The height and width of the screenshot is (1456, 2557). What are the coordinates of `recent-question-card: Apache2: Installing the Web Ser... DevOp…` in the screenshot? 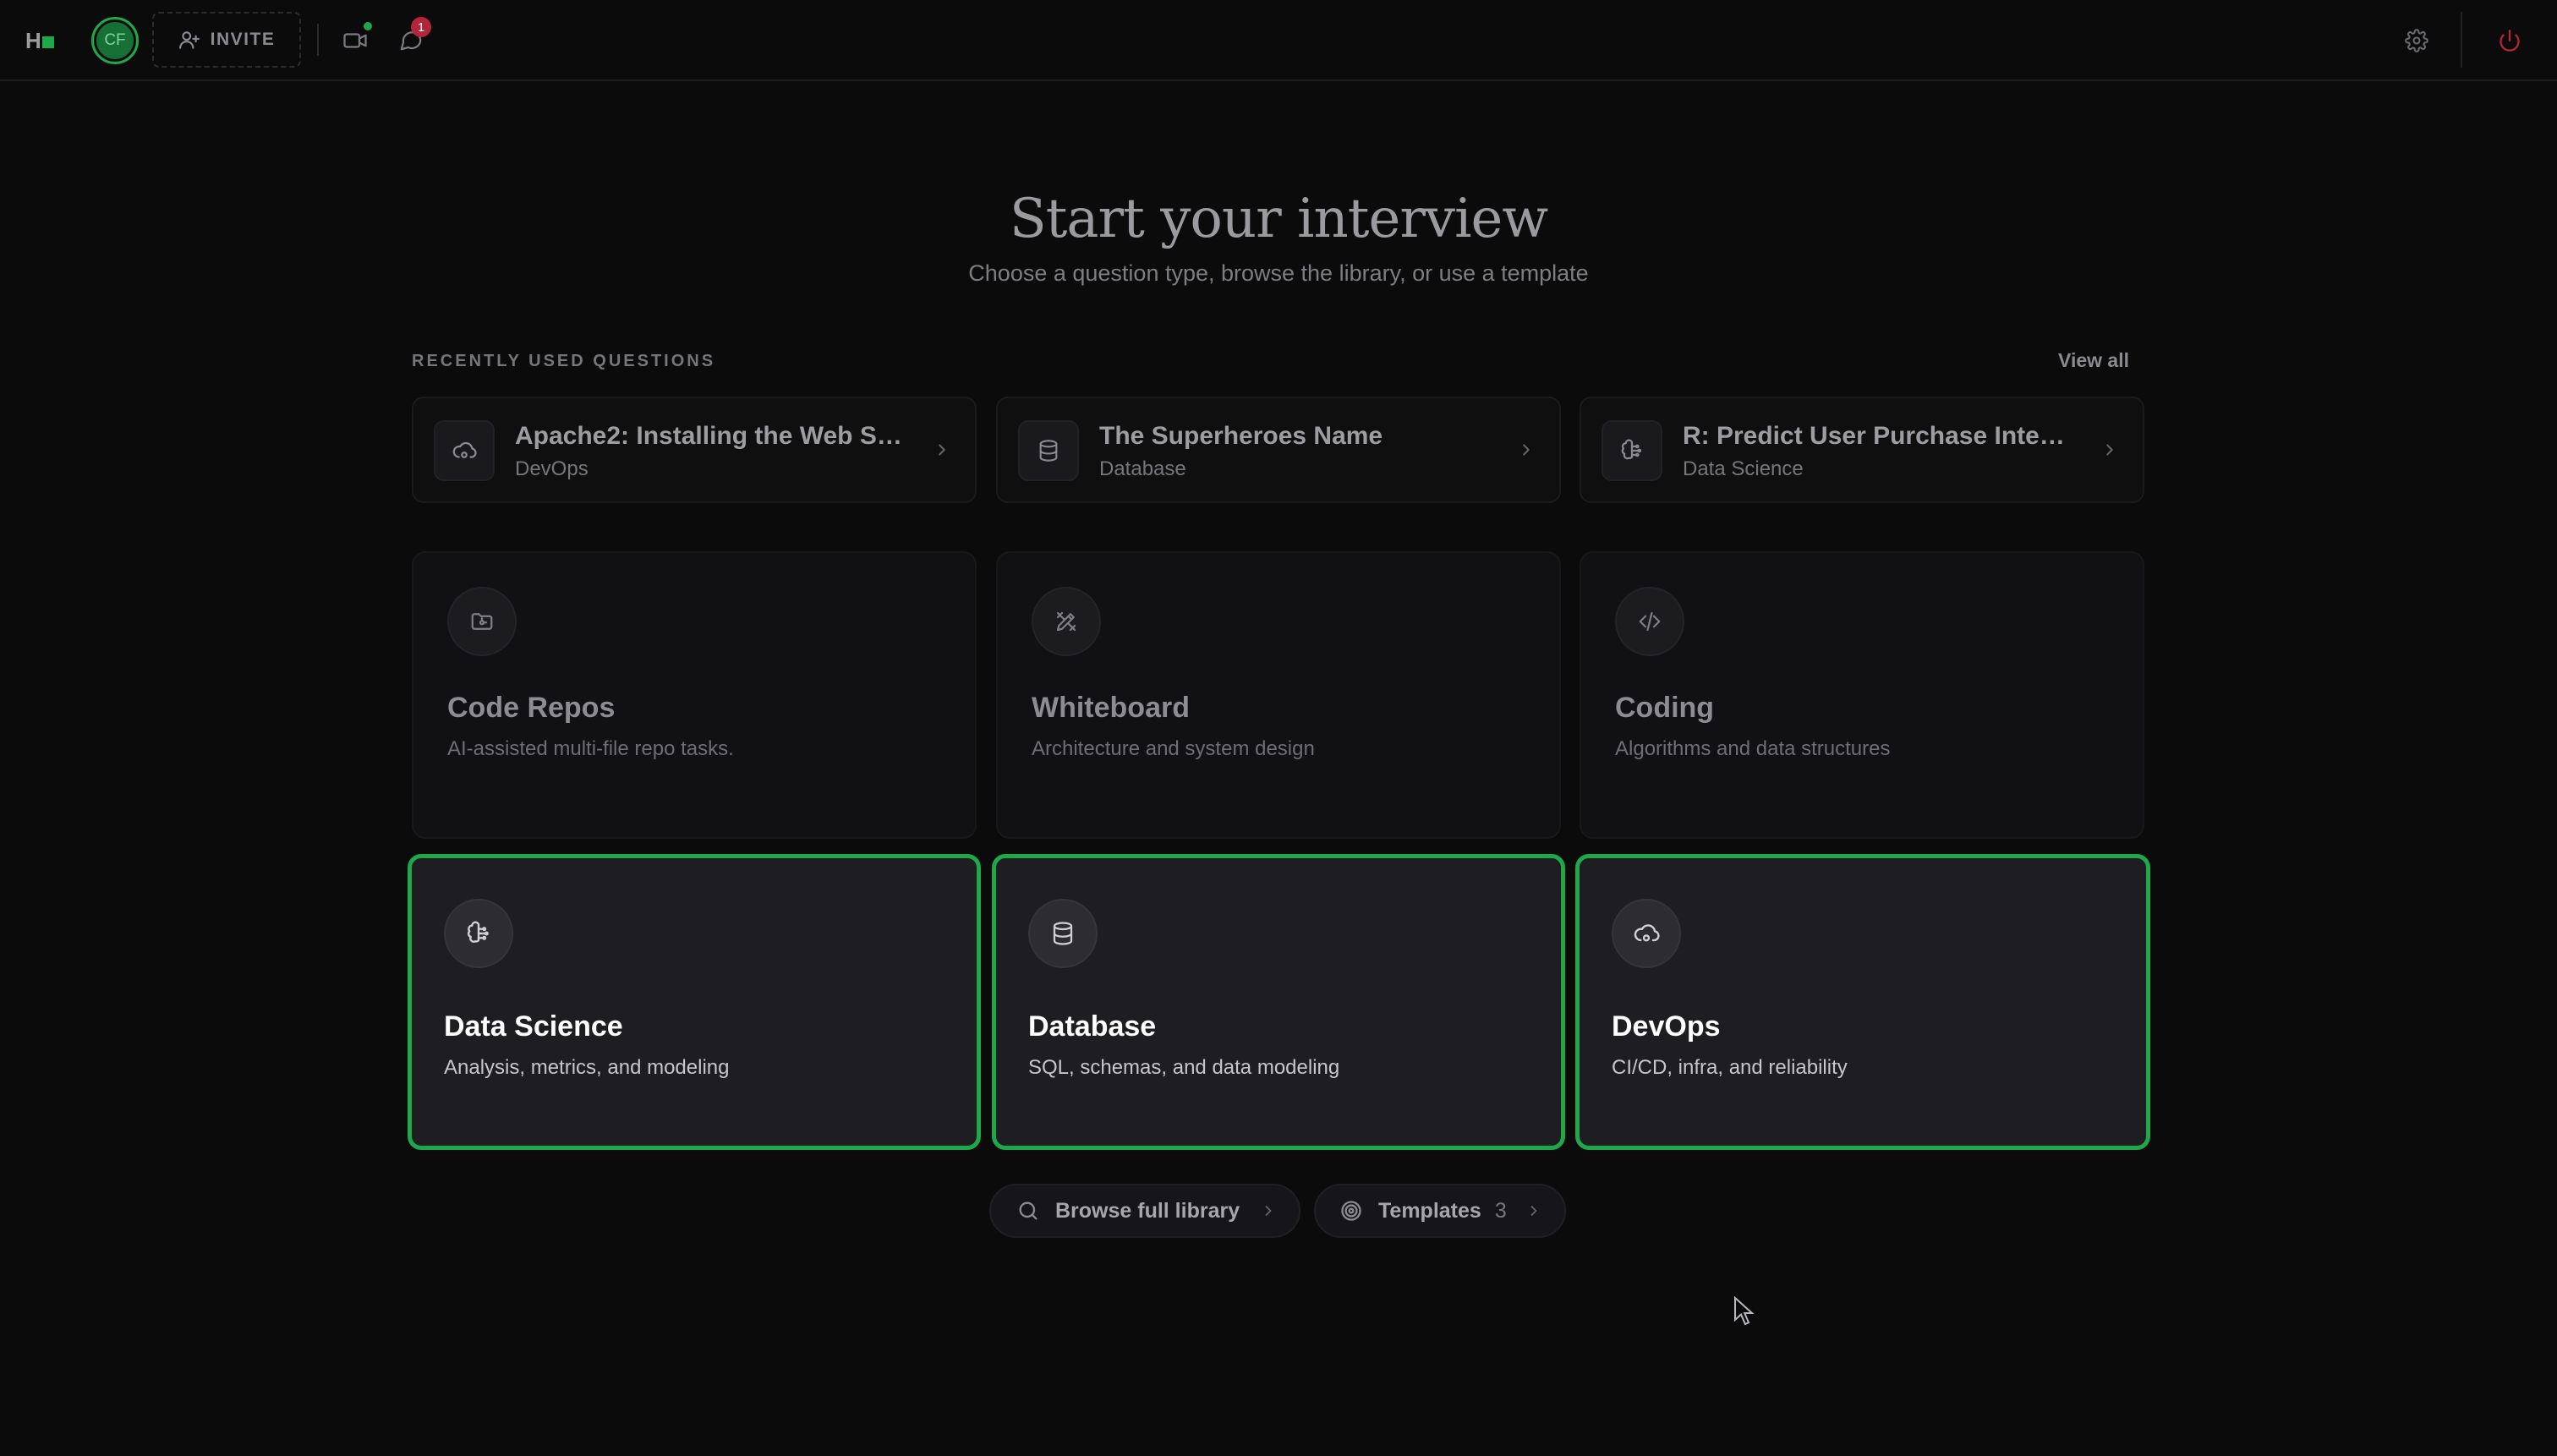 It's located at (694, 450).